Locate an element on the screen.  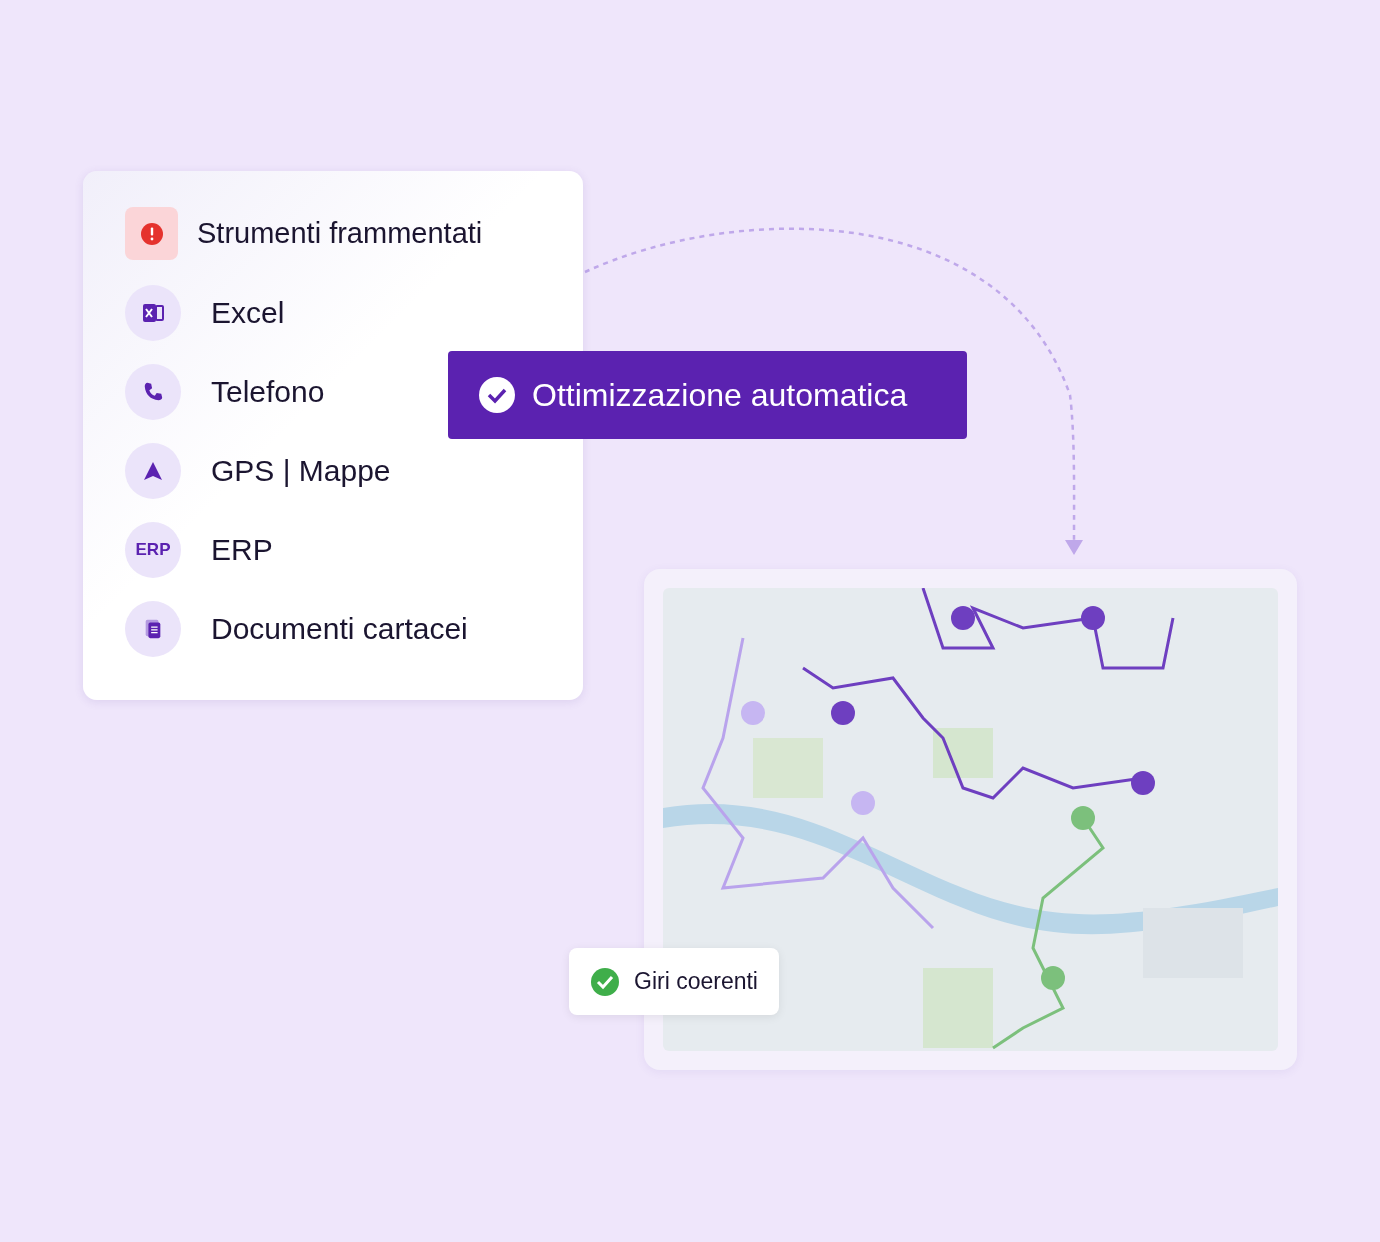
tool-label: Documenti cartacei is located at coordinates (339, 629).